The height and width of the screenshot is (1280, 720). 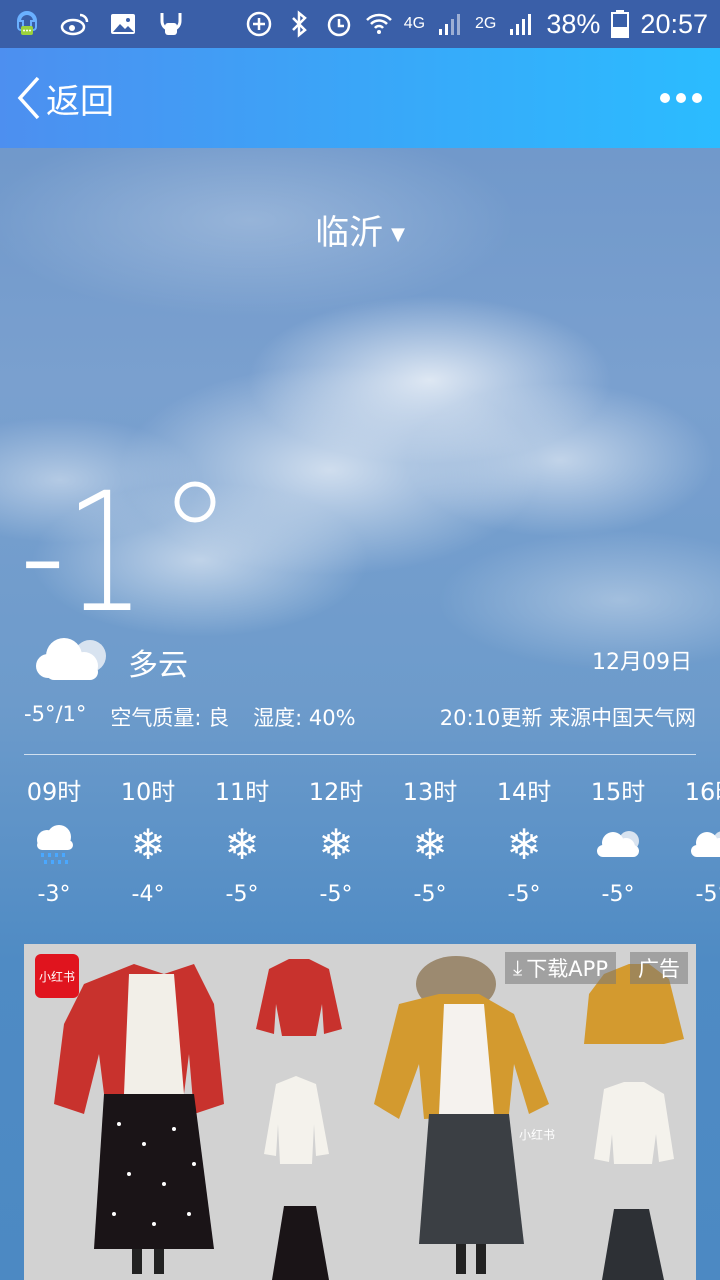 What do you see at coordinates (54, 792) in the screenshot?
I see `hour-label: 09时` at bounding box center [54, 792].